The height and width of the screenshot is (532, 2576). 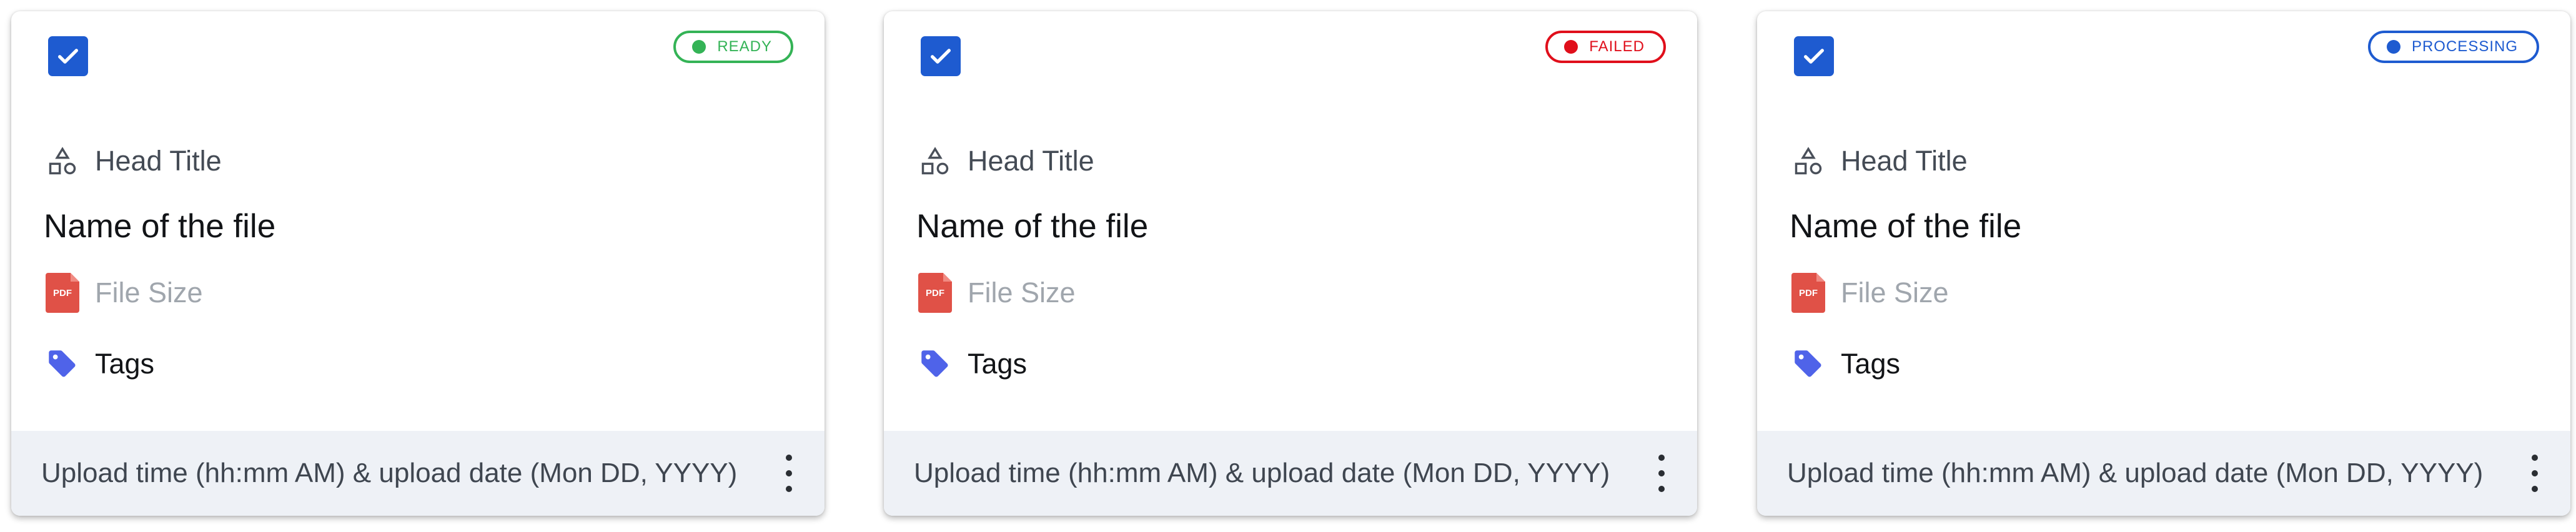 What do you see at coordinates (1617, 46) in the screenshot?
I see `status-label: FAILED` at bounding box center [1617, 46].